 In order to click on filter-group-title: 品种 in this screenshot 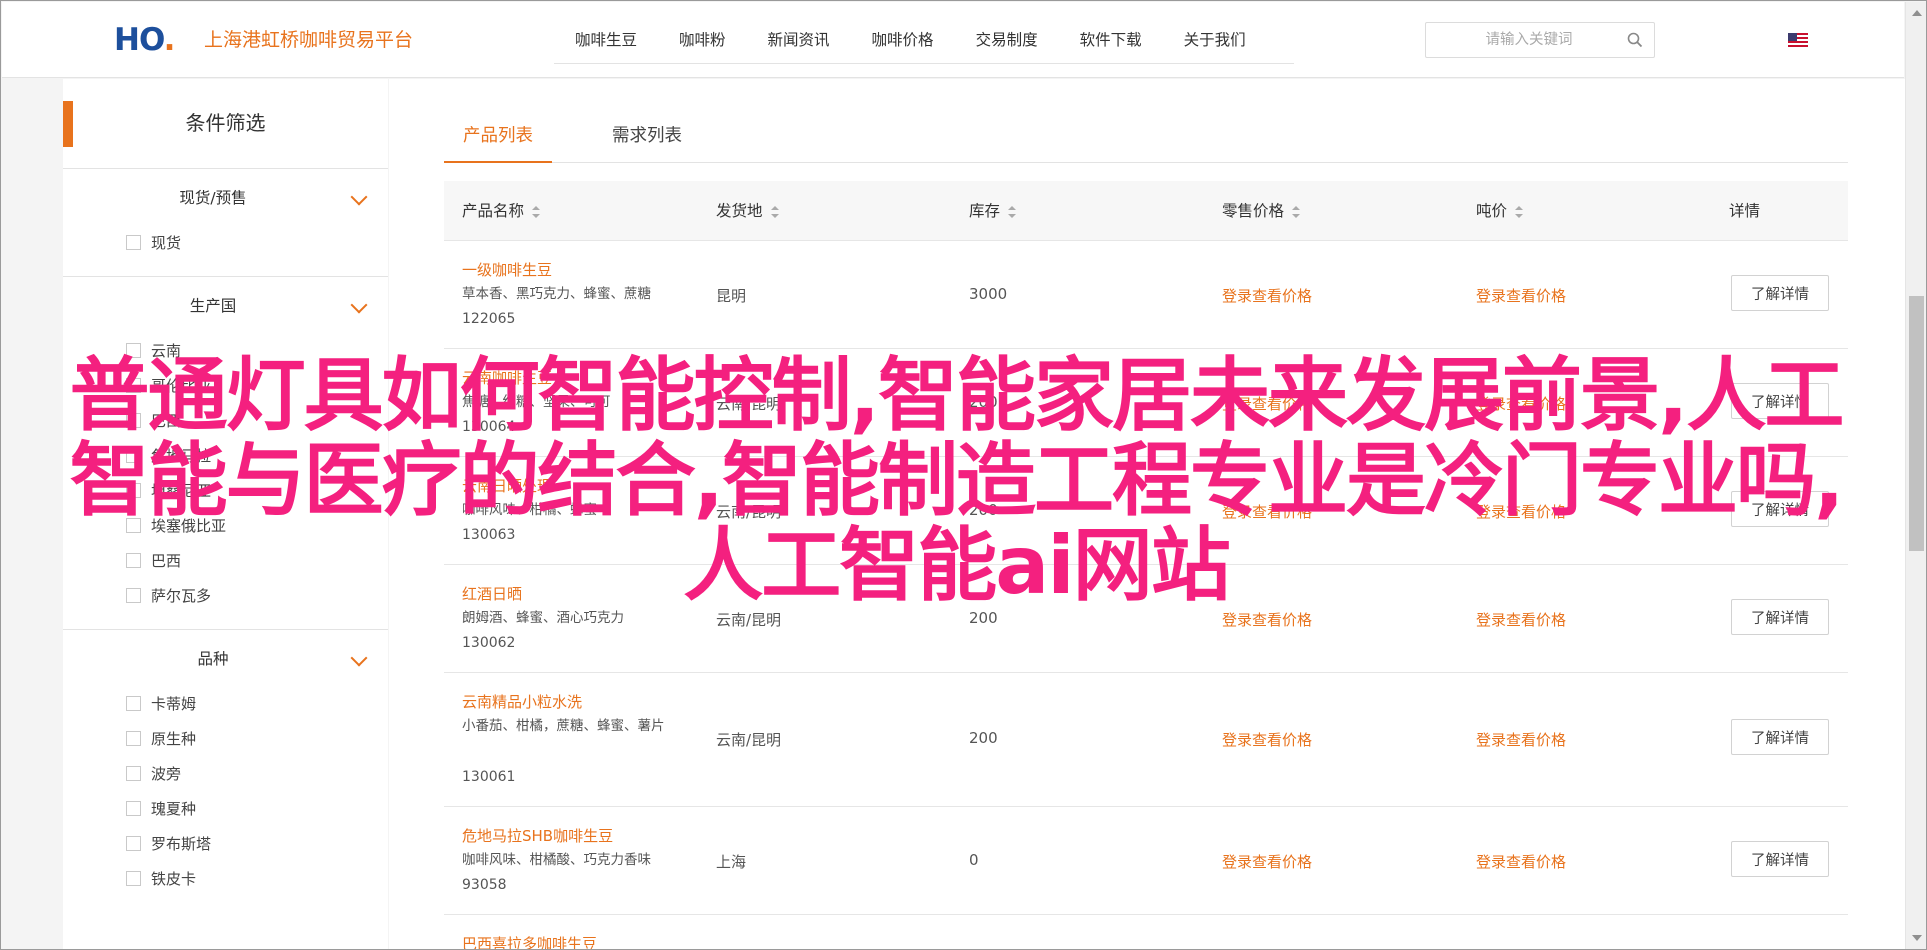, I will do `click(213, 659)`.